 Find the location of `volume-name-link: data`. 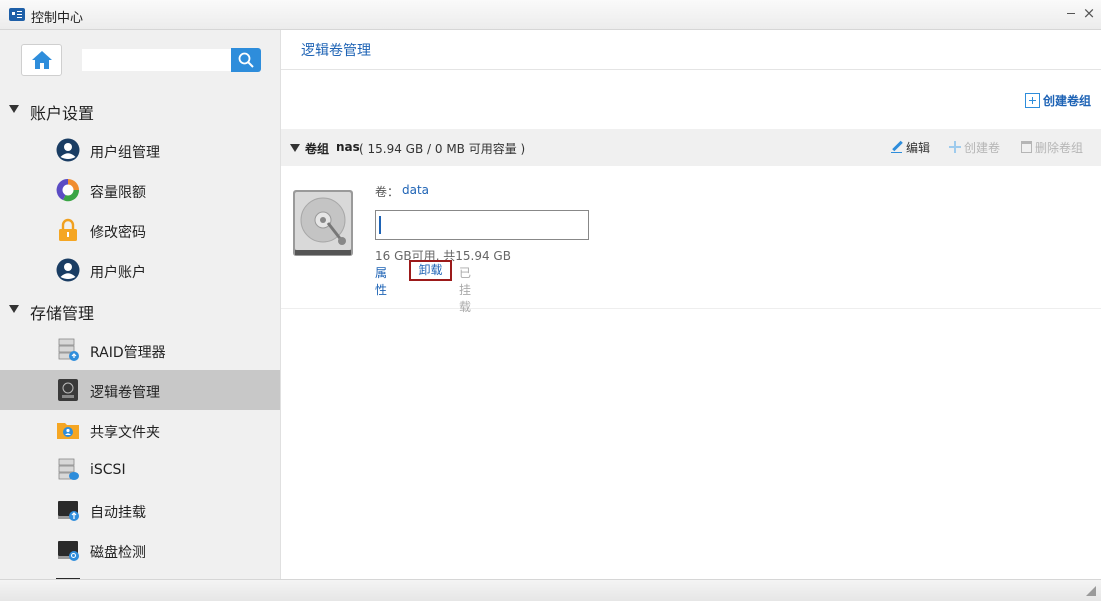

volume-name-link: data is located at coordinates (415, 190).